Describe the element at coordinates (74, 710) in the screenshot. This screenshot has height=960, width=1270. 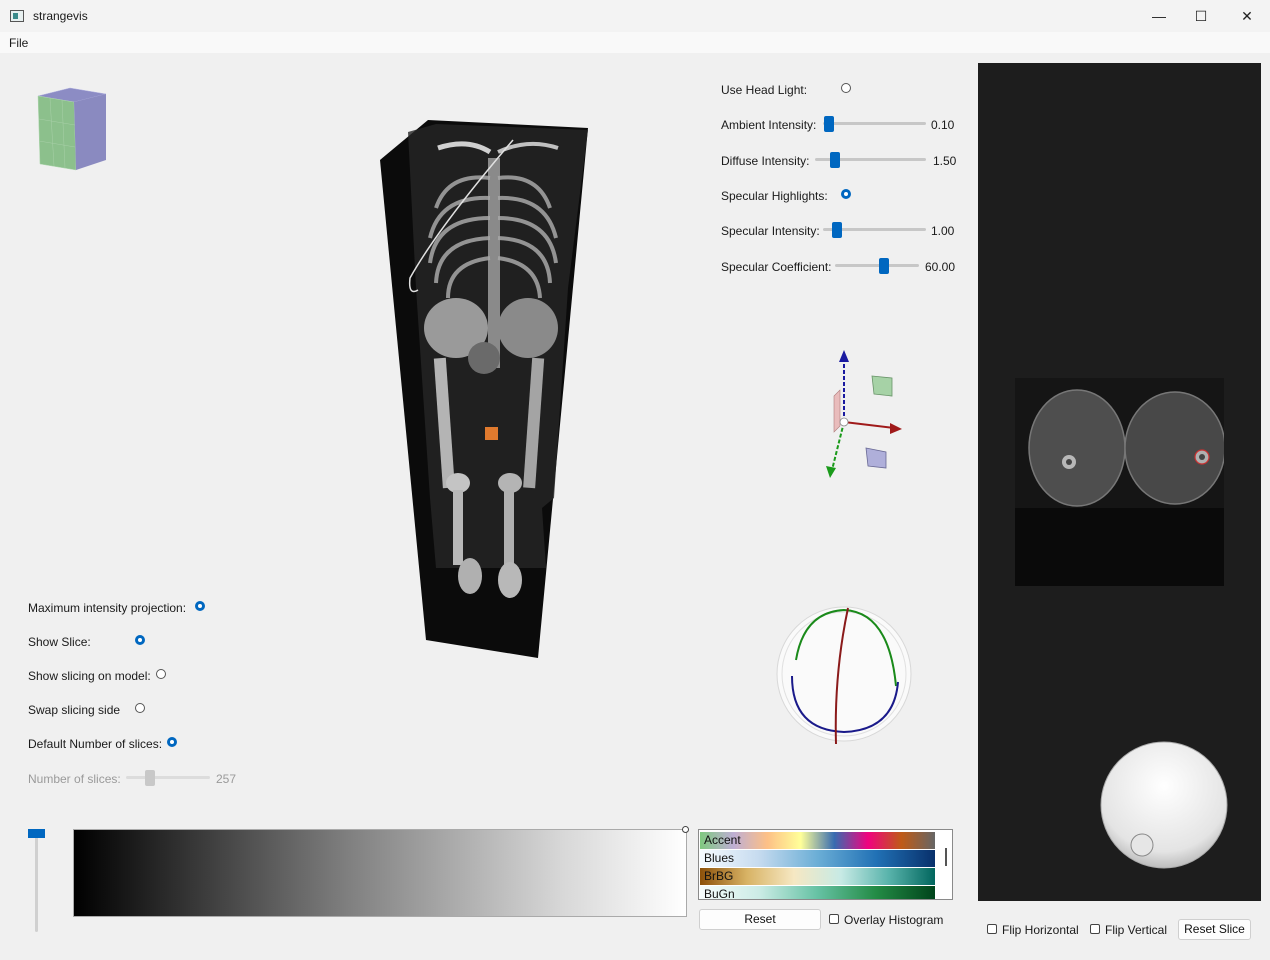
I see `swap-slicing-side-label: Swap slicing side` at that location.